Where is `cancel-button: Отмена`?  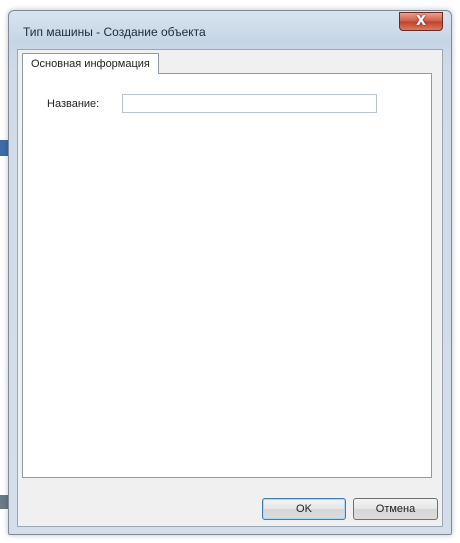 cancel-button: Отмена is located at coordinates (395, 509).